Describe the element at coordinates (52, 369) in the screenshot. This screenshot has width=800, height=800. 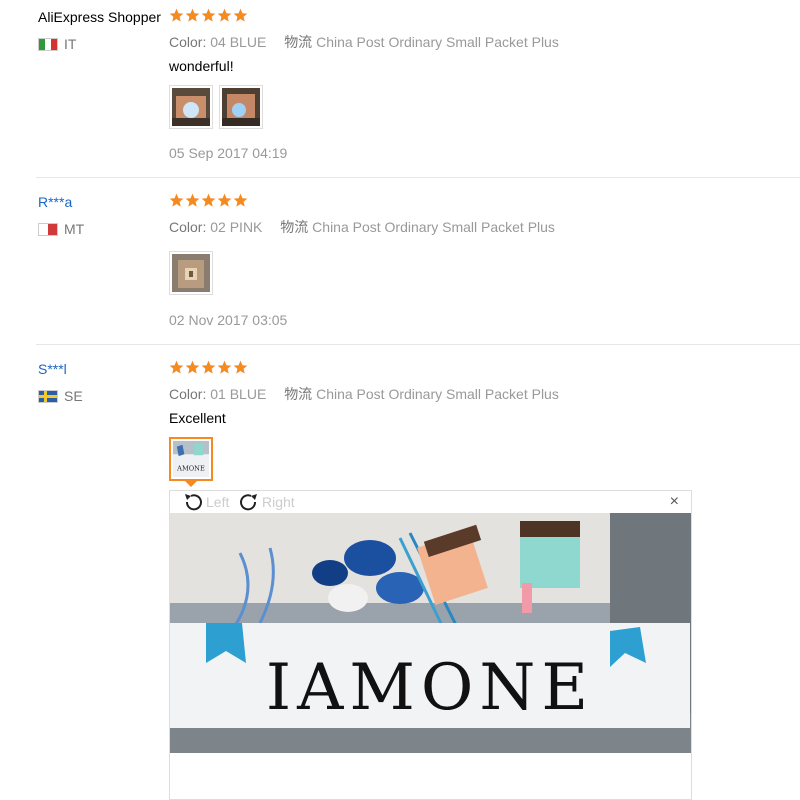
I see `reviewer-name: S***l` at that location.